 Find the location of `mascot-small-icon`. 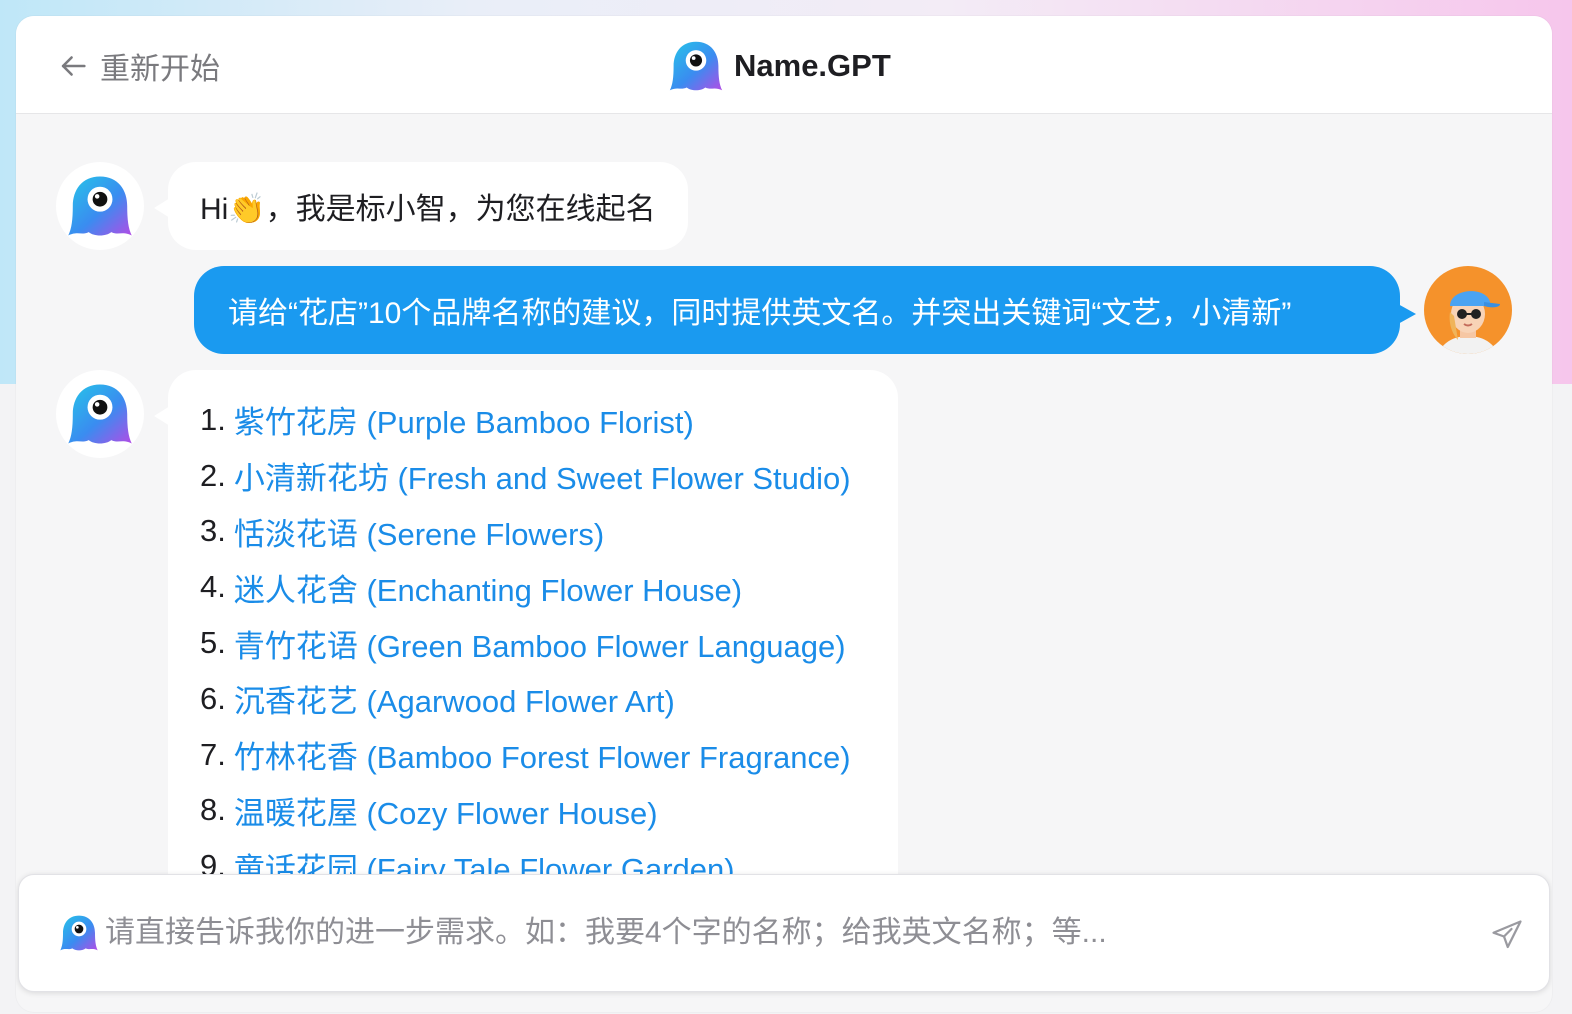

mascot-small-icon is located at coordinates (79, 933).